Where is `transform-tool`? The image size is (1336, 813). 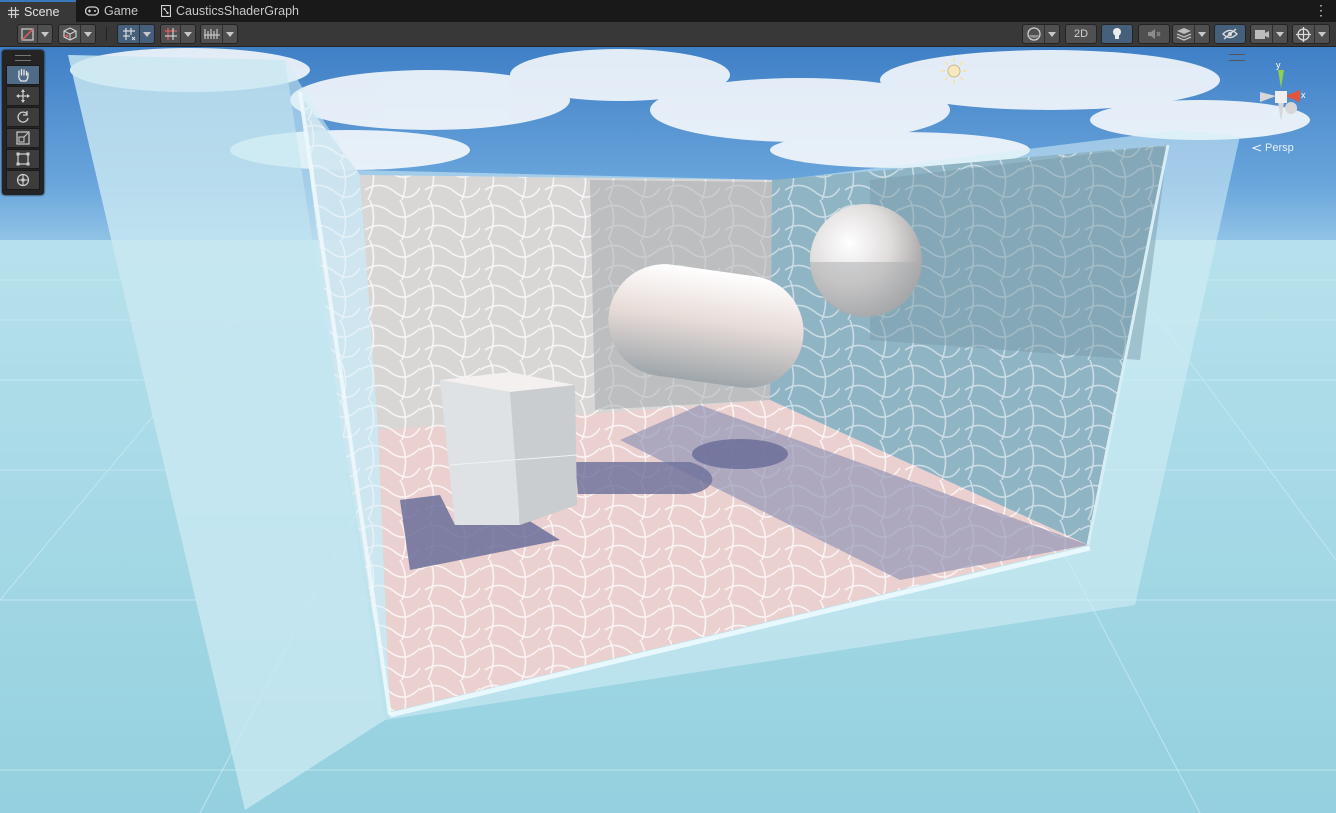
transform-tool is located at coordinates (23, 180).